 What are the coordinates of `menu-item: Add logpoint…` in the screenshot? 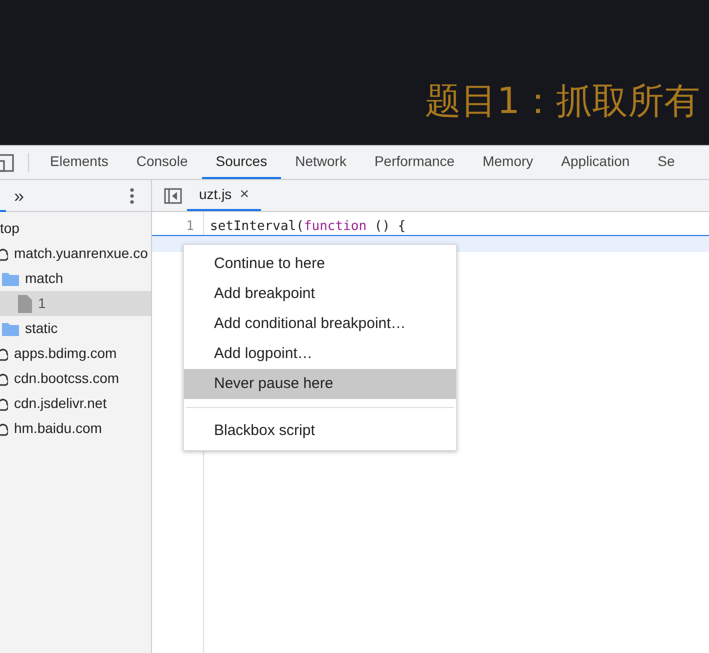 It's located at (320, 354).